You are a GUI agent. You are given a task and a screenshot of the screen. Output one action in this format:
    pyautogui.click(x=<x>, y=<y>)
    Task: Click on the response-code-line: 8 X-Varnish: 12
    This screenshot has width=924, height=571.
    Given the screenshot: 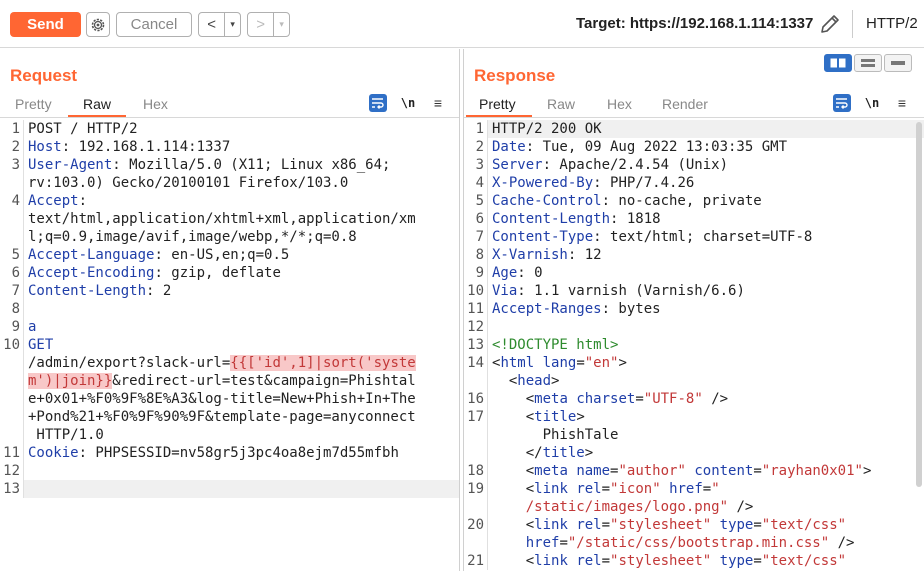 What is the action you would take?
    pyautogui.click(x=694, y=255)
    